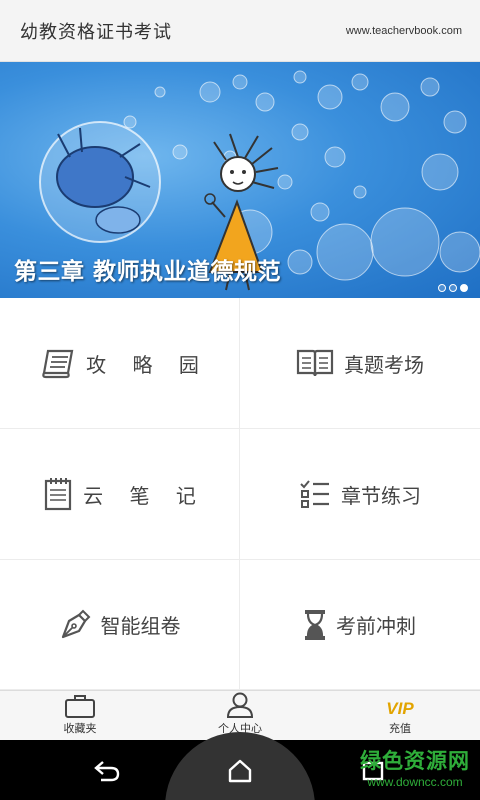 The height and width of the screenshot is (800, 480). I want to click on scroll-icon, so click(58, 364).